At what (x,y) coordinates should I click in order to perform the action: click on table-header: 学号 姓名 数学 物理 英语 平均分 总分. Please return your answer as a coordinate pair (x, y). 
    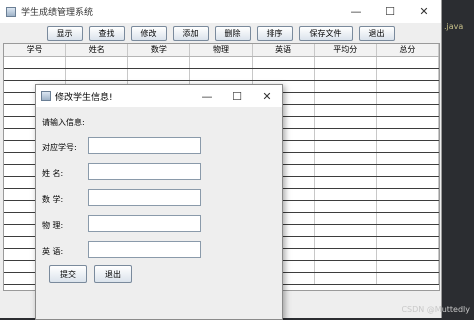
    Looking at the image, I should click on (221, 50).